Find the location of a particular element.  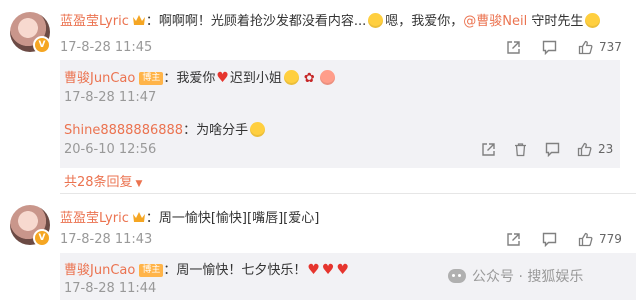

reply-item: 曹骏JunCao 博主 ：周一愉快！七夕快乐！♥ ♥ ♥ is located at coordinates (207, 270).